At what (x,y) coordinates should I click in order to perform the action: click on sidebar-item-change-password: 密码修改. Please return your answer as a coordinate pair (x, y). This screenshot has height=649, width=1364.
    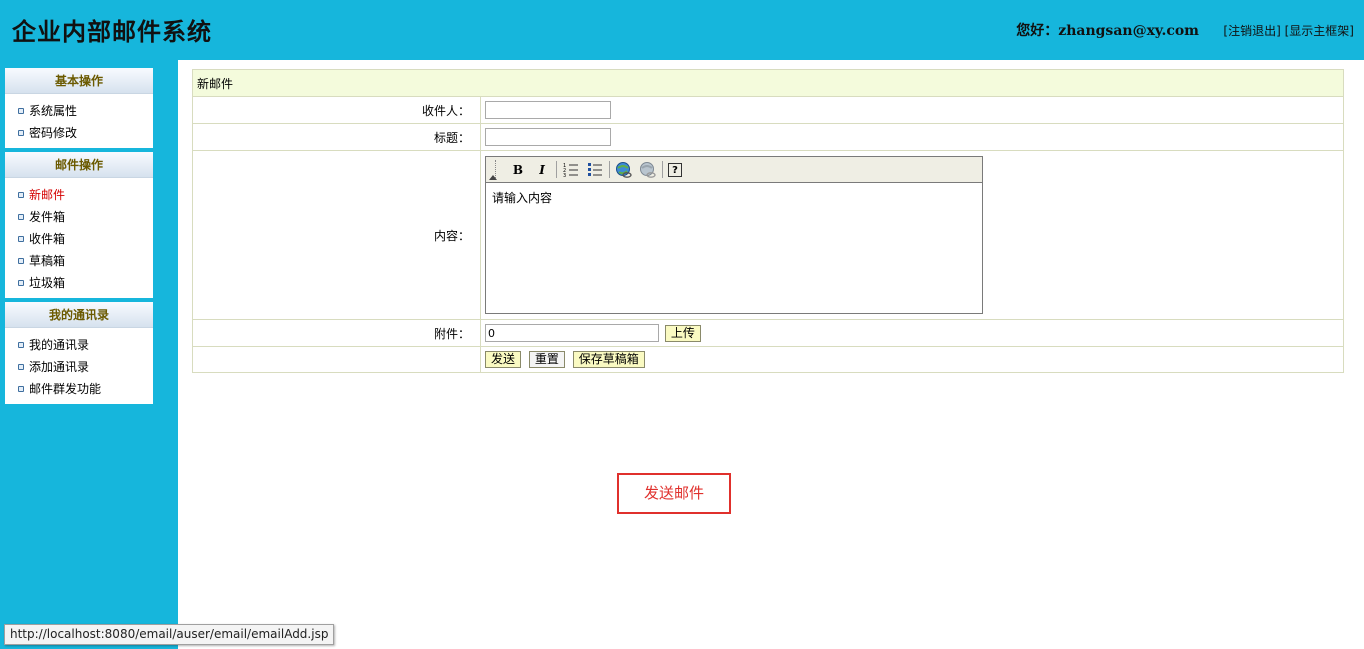
    Looking at the image, I should click on (79, 133).